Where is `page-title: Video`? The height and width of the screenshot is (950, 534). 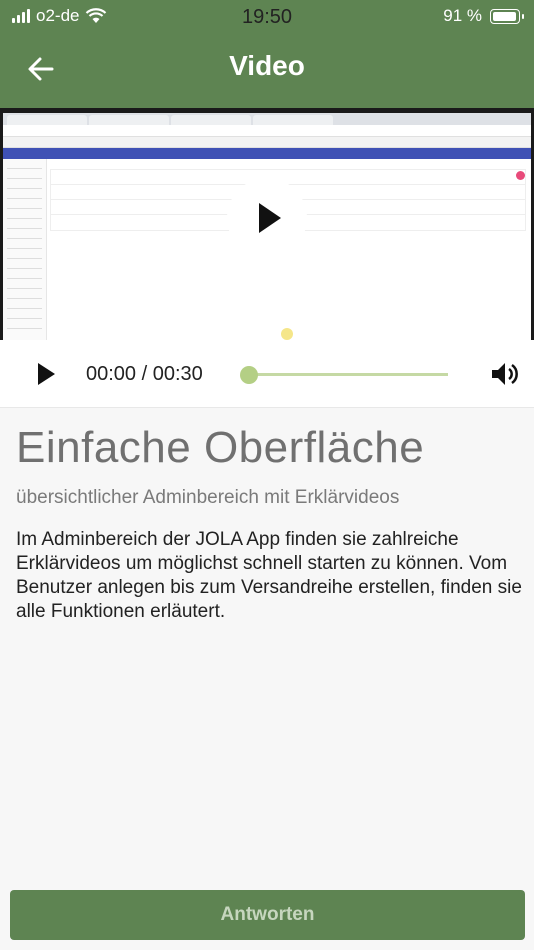 page-title: Video is located at coordinates (267, 65).